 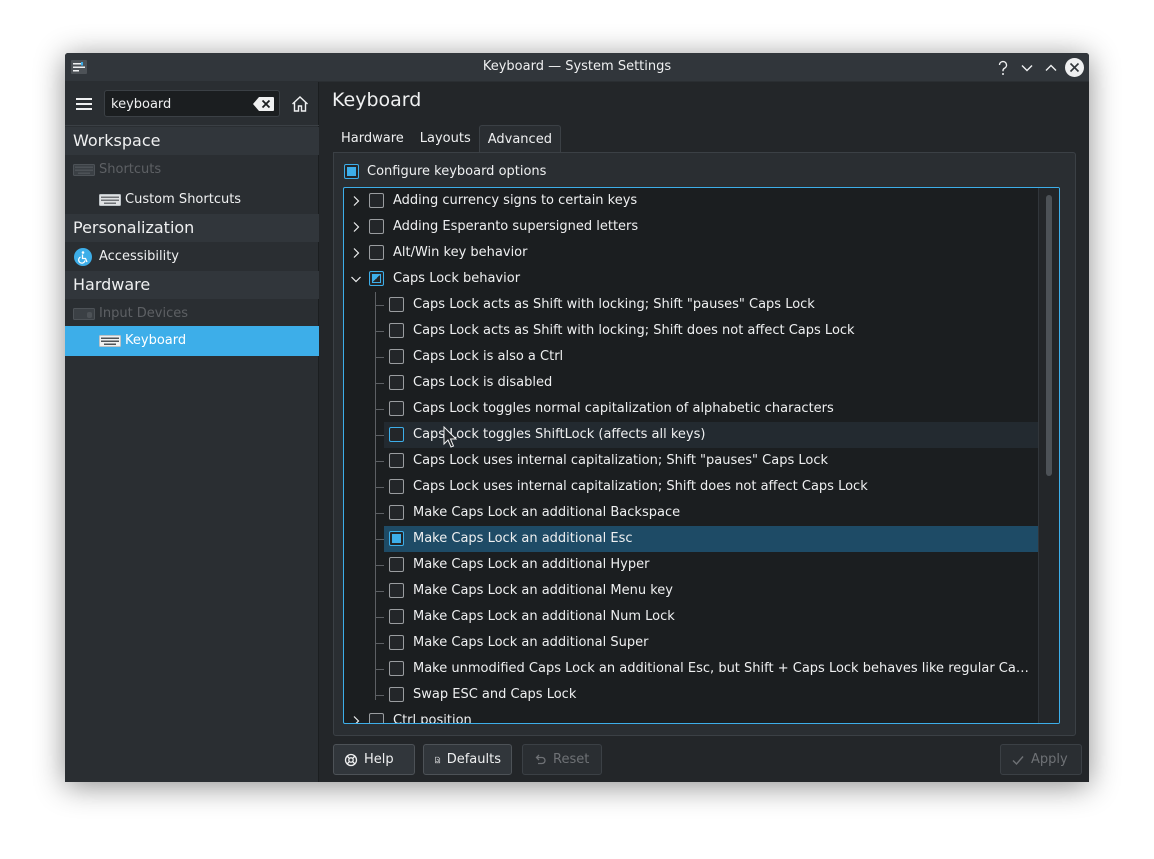 What do you see at coordinates (1050, 67) in the screenshot?
I see `maximize-icon` at bounding box center [1050, 67].